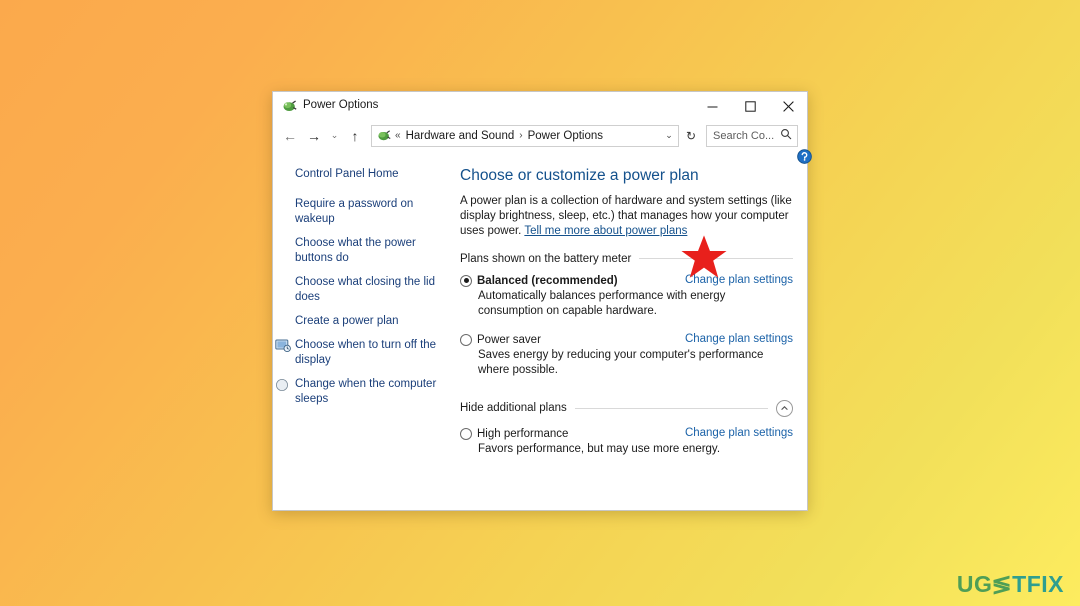 The height and width of the screenshot is (606, 1080). I want to click on breadcrumb-overflow: «, so click(398, 135).